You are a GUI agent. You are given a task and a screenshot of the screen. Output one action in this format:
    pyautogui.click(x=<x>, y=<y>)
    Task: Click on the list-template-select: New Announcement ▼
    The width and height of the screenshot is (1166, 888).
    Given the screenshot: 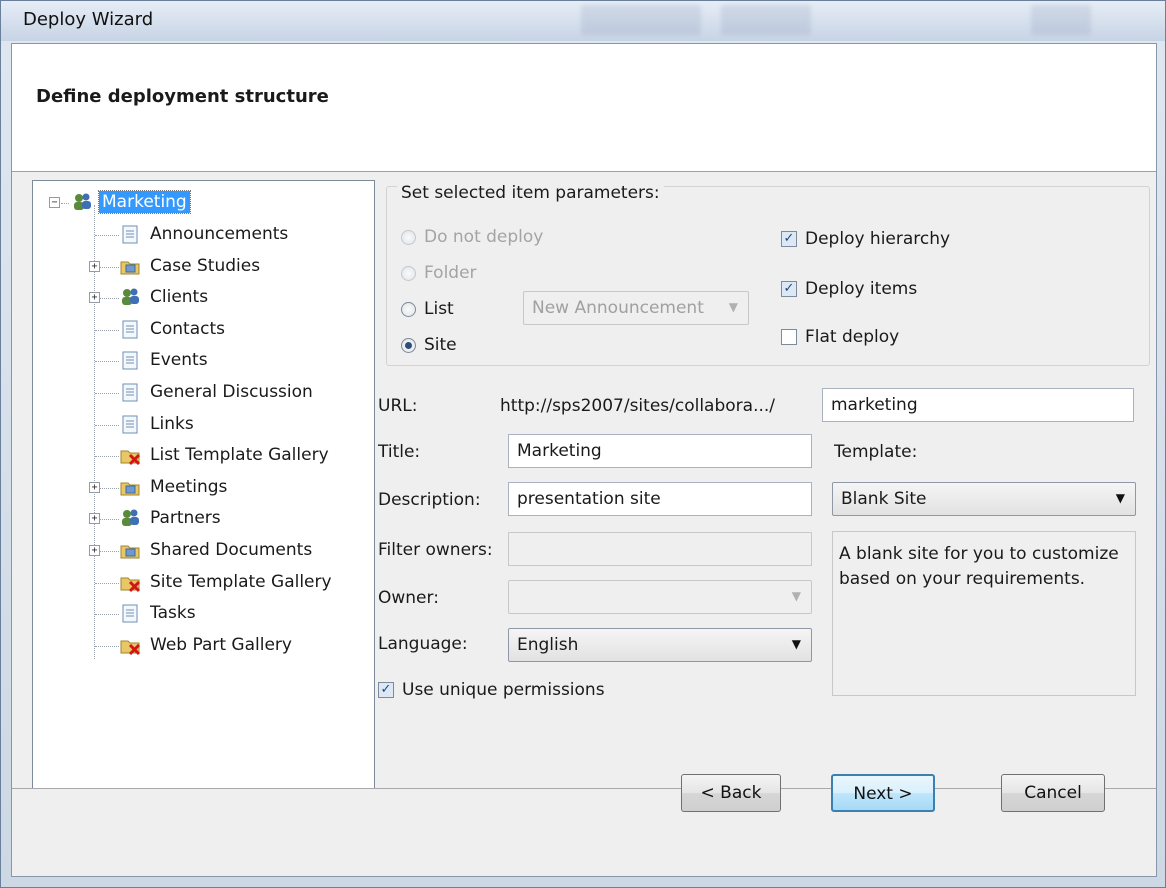 What is the action you would take?
    pyautogui.click(x=636, y=308)
    